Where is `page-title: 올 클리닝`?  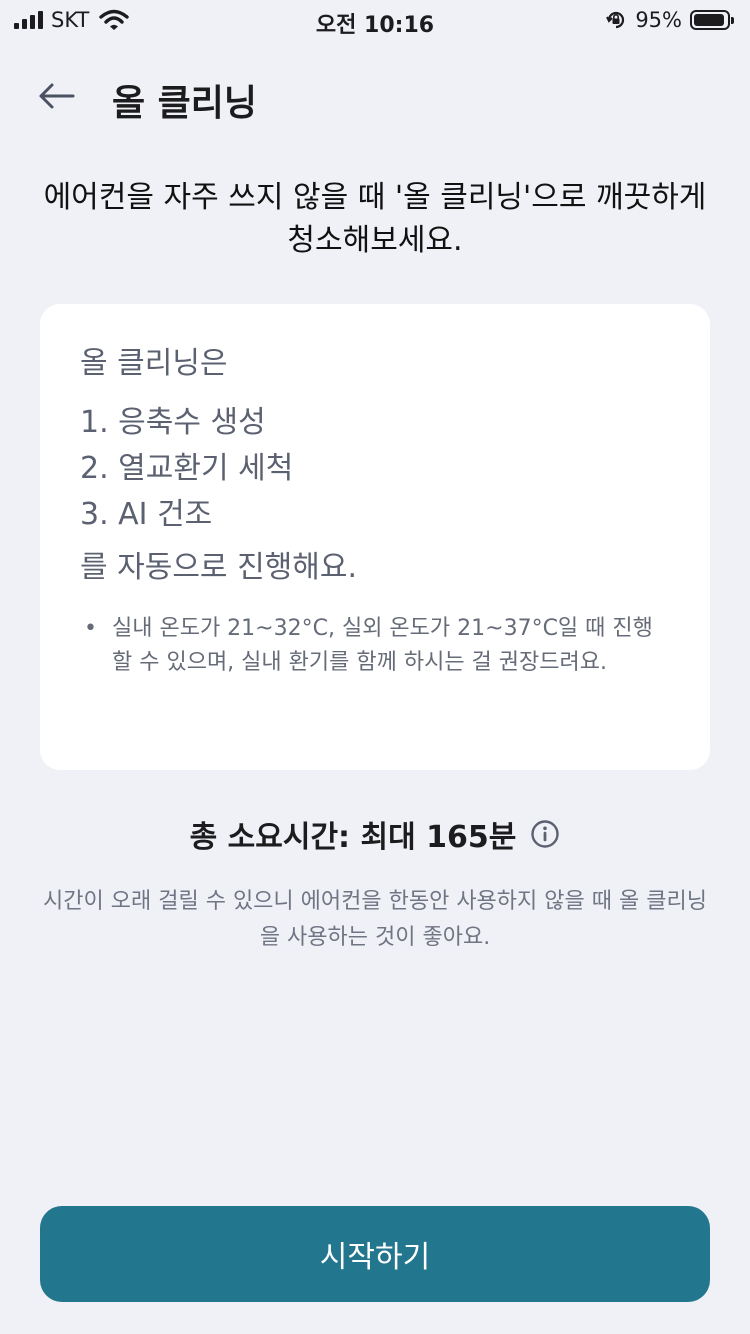 page-title: 올 클리닝 is located at coordinates (185, 103).